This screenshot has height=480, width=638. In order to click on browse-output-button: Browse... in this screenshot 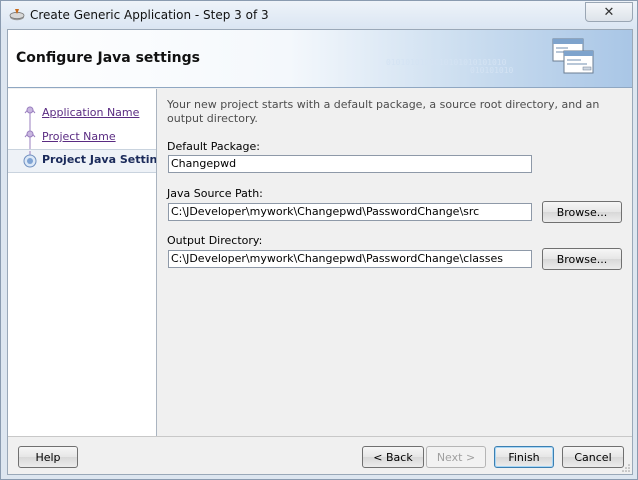, I will do `click(582, 259)`.